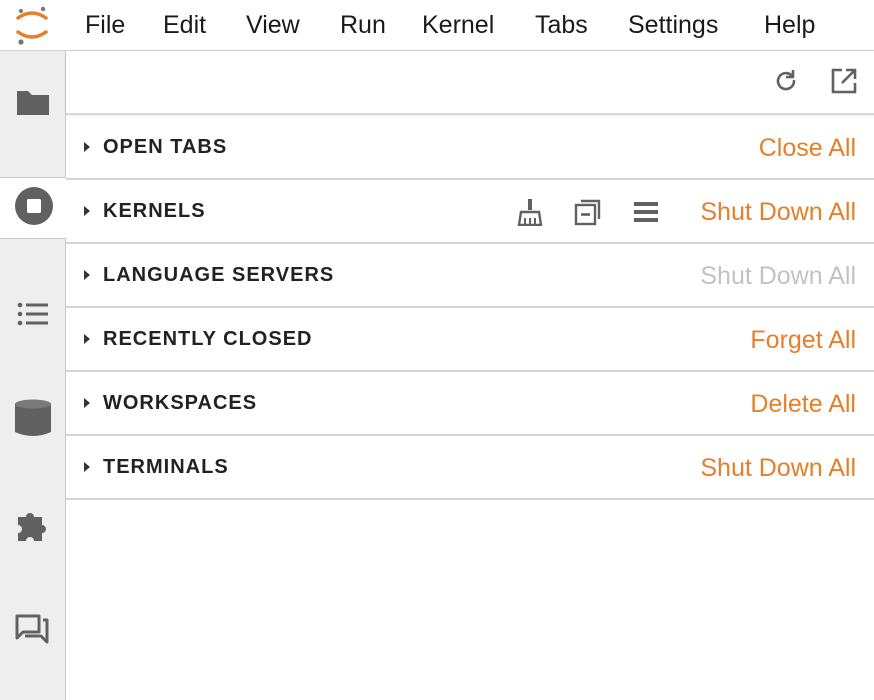 Image resolution: width=874 pixels, height=700 pixels. Describe the element at coordinates (807, 148) in the screenshot. I see `close-all-button: Close All` at that location.